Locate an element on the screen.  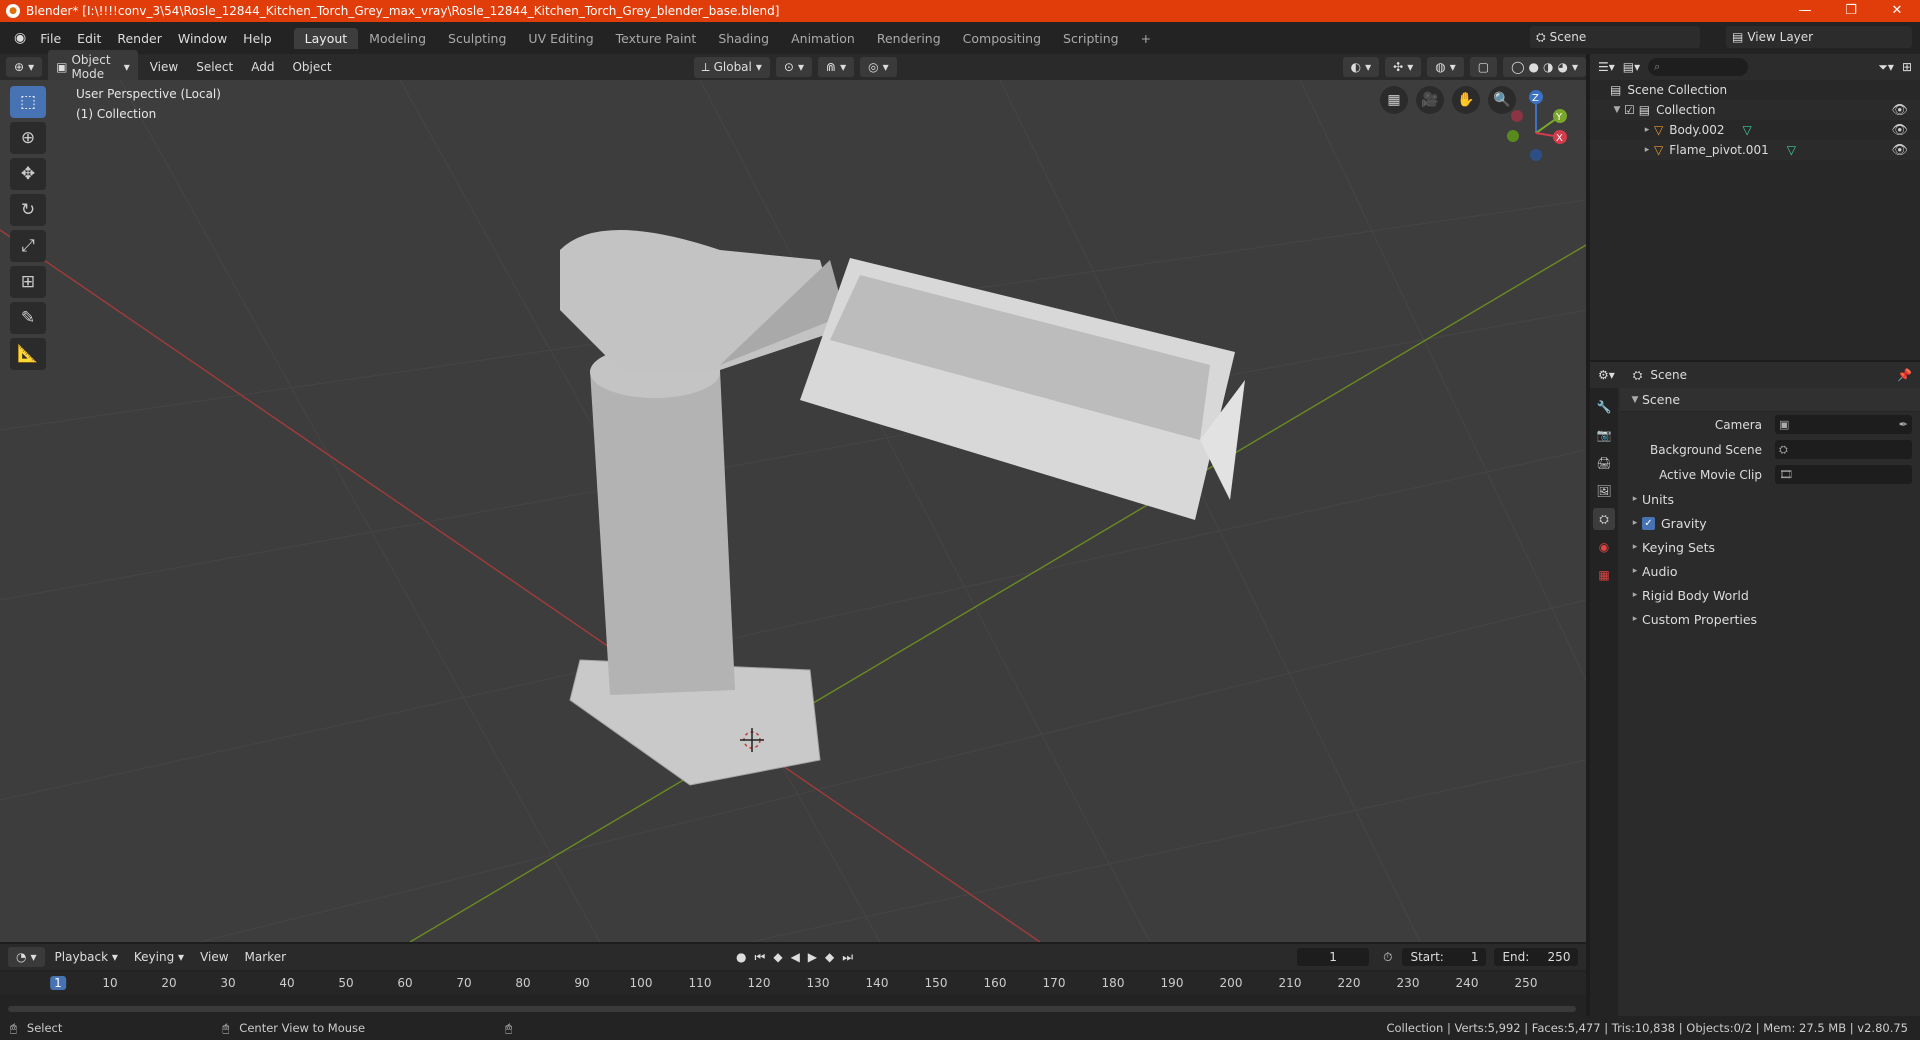
tab-uv-editing: UV Editing is located at coordinates (560, 38).